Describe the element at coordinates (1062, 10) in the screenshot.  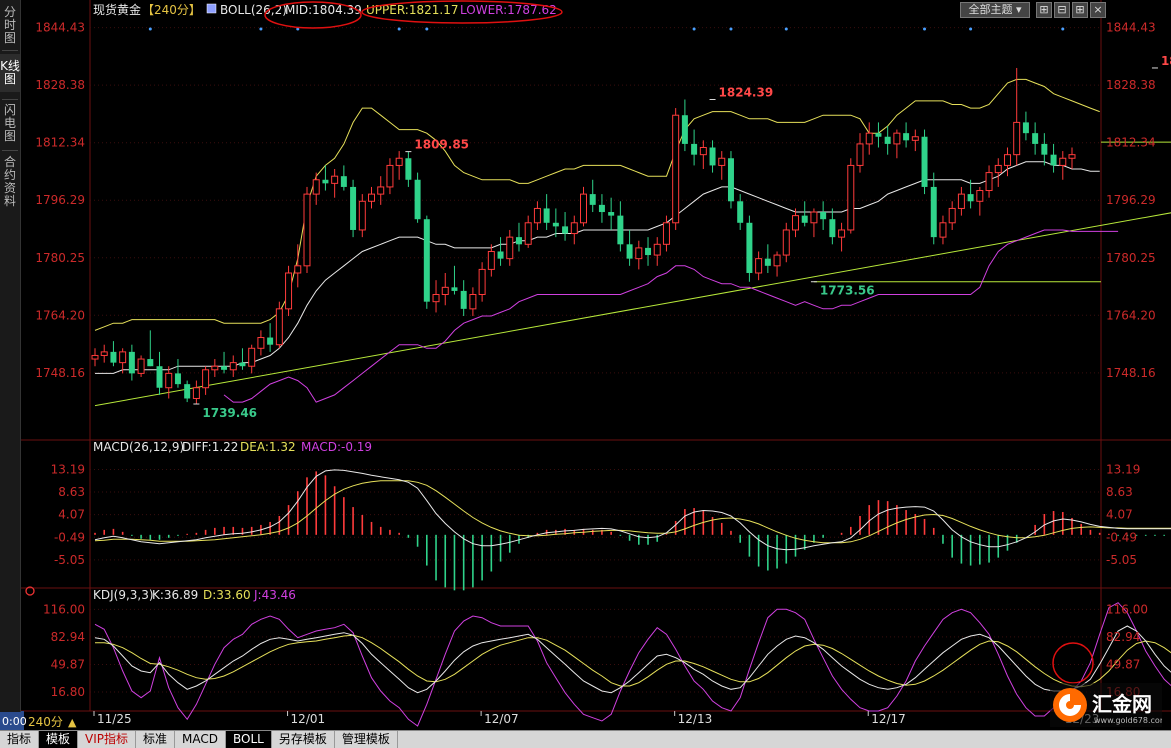
I see `layout-icon: ⊟` at that location.